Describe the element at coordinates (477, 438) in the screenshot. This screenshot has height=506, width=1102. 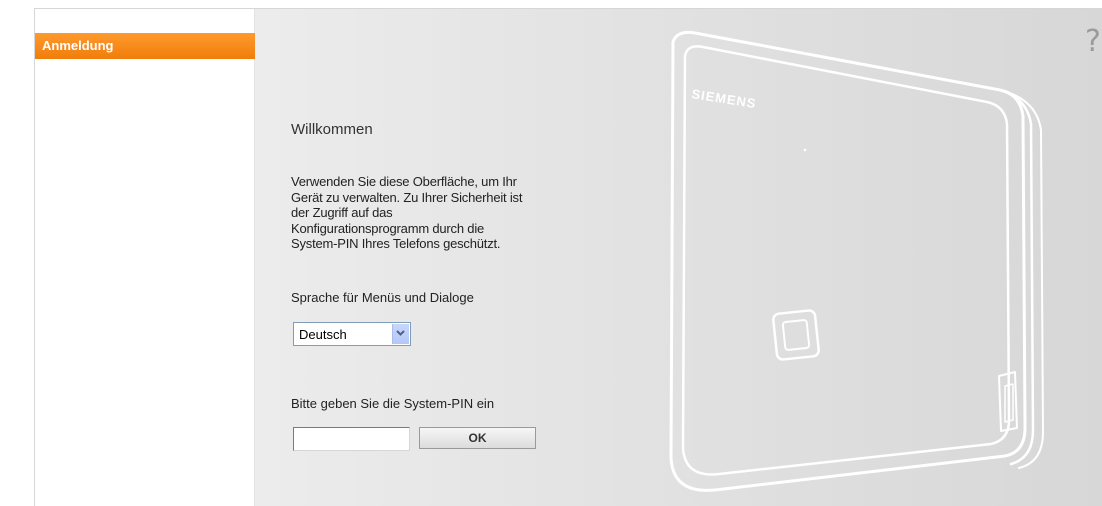
I see `ok-button: OK` at that location.